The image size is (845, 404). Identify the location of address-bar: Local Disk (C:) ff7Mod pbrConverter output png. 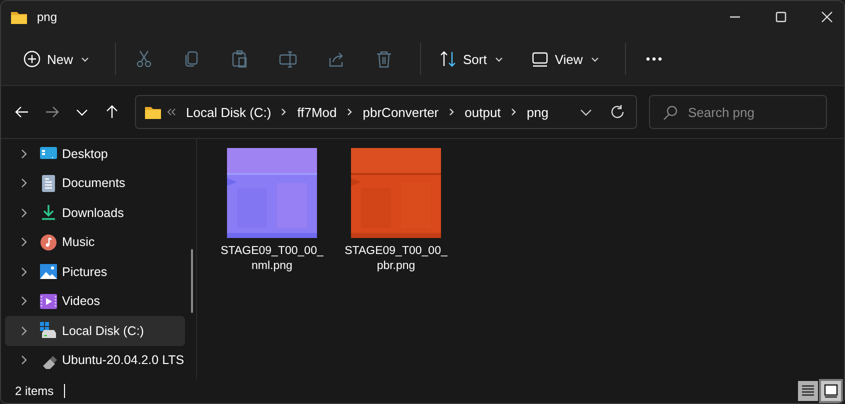
(386, 112).